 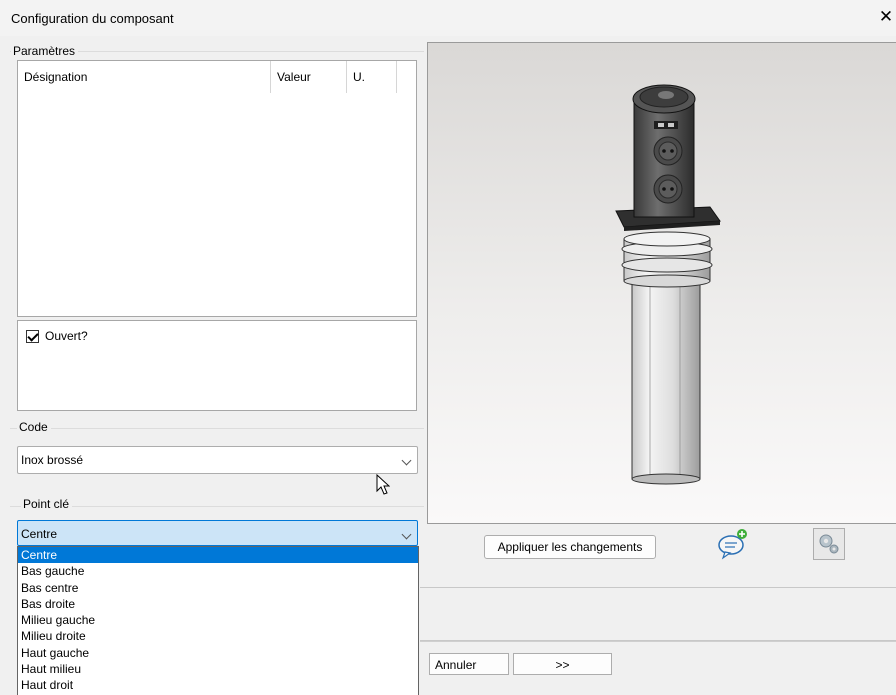 I want to click on keypoint-select-value: Centre, so click(x=39, y=534).